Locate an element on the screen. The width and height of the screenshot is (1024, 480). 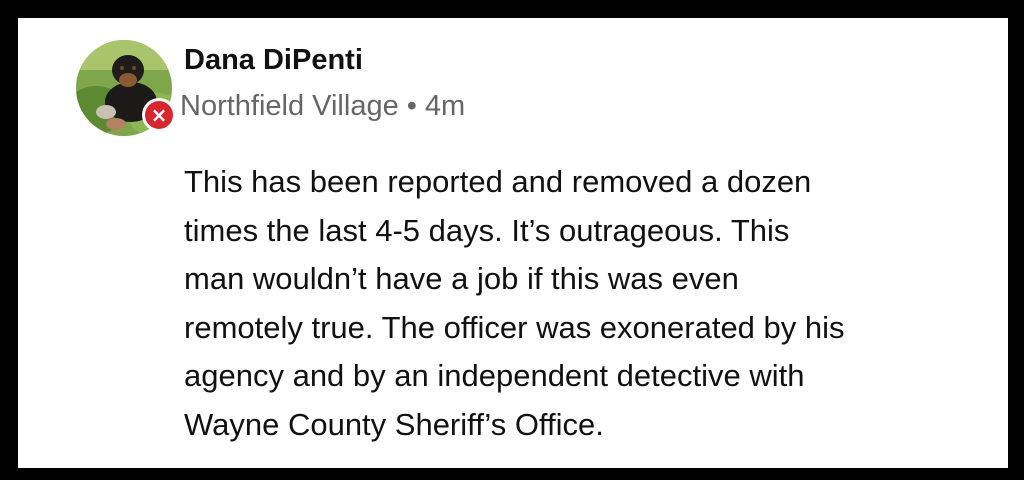
author-name: Dana DiPenti is located at coordinates (273, 60).